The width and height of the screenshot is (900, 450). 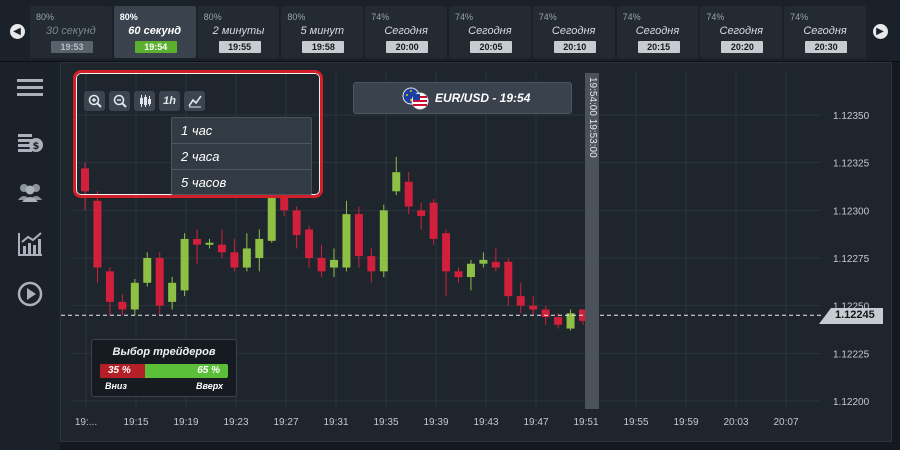 I want to click on expiry-prev-button: ◀, so click(x=17, y=31).